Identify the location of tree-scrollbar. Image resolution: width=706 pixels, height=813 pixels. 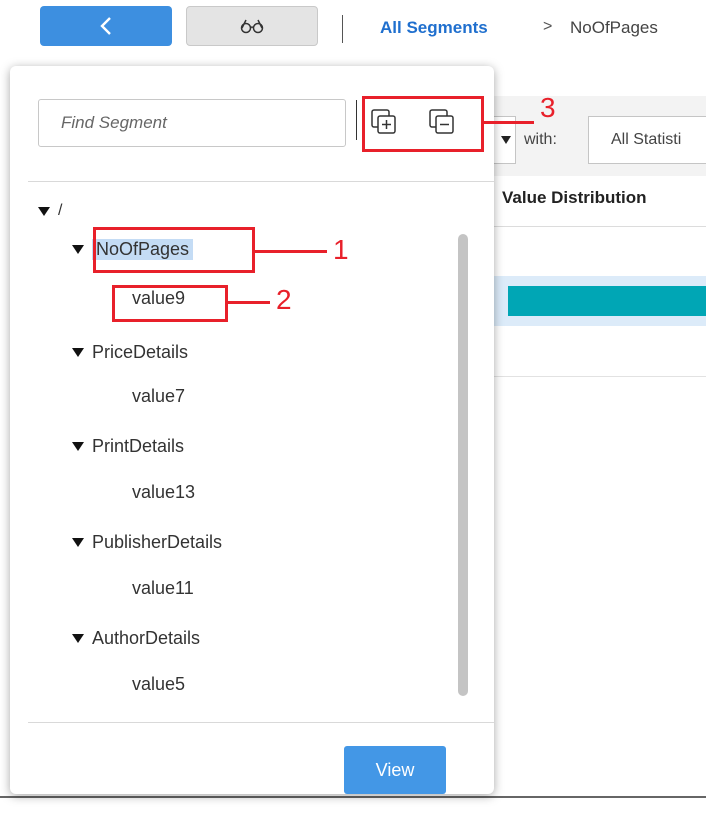
(463, 465).